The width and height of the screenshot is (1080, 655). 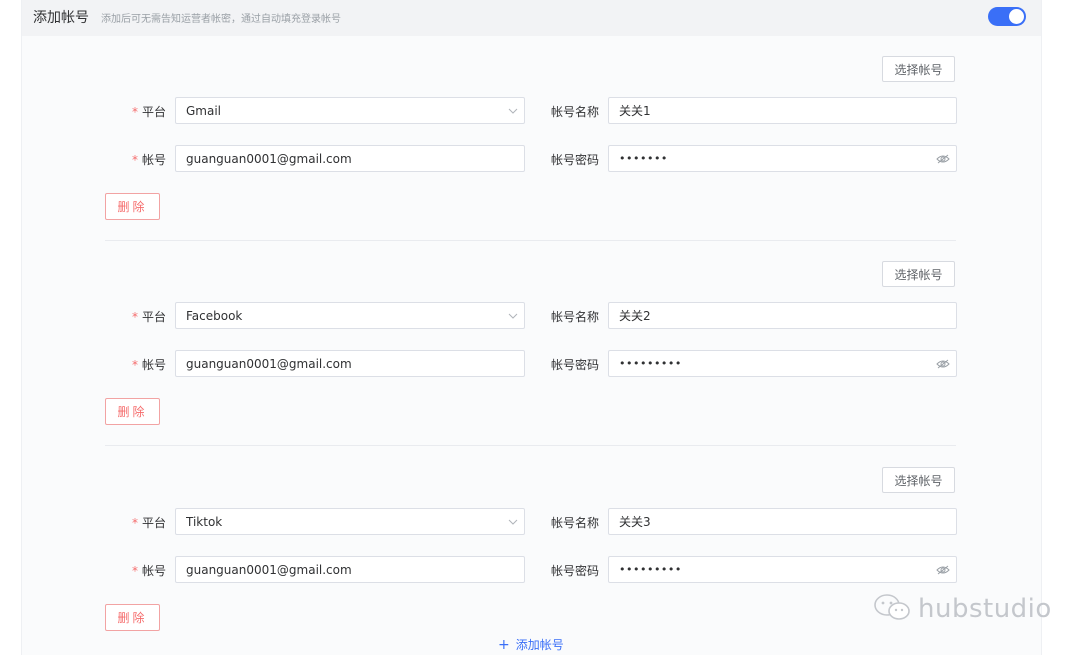 What do you see at coordinates (782, 315) in the screenshot?
I see `account-name-input: 关关2` at bounding box center [782, 315].